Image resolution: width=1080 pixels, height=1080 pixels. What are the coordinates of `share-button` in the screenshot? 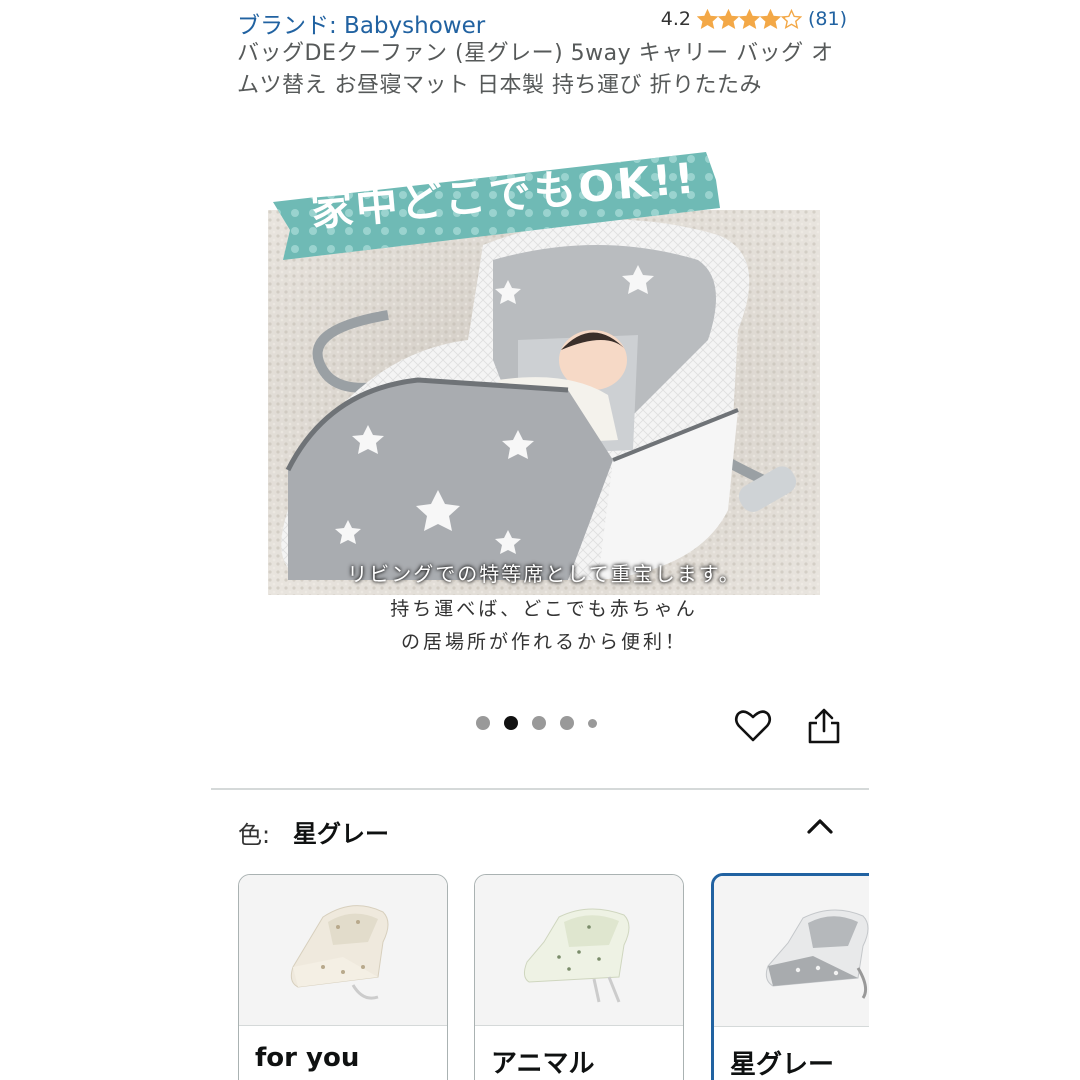 It's located at (824, 726).